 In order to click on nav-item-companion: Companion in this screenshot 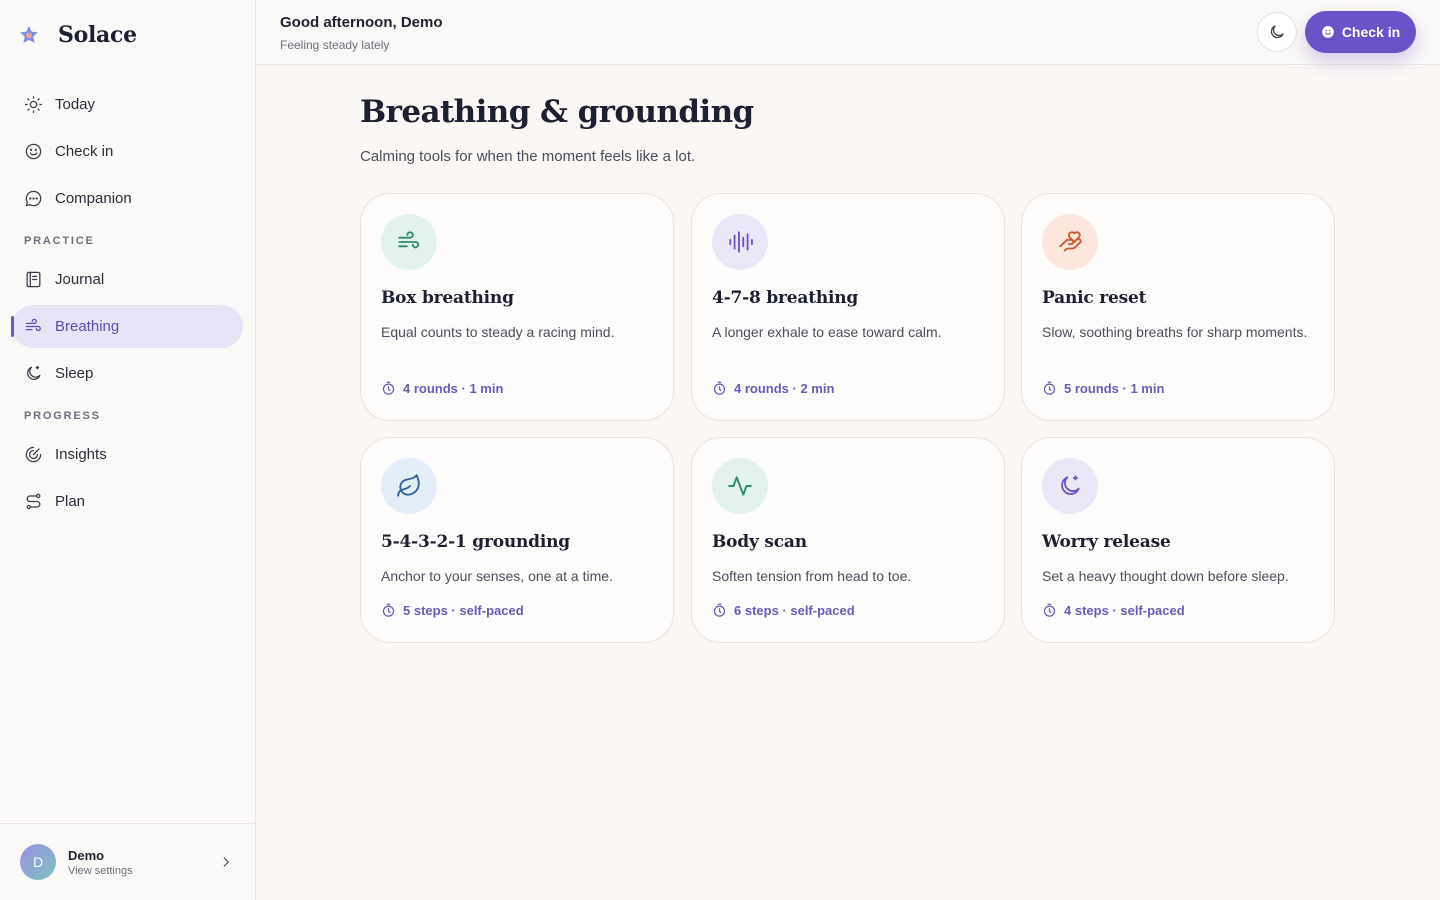, I will do `click(127, 198)`.